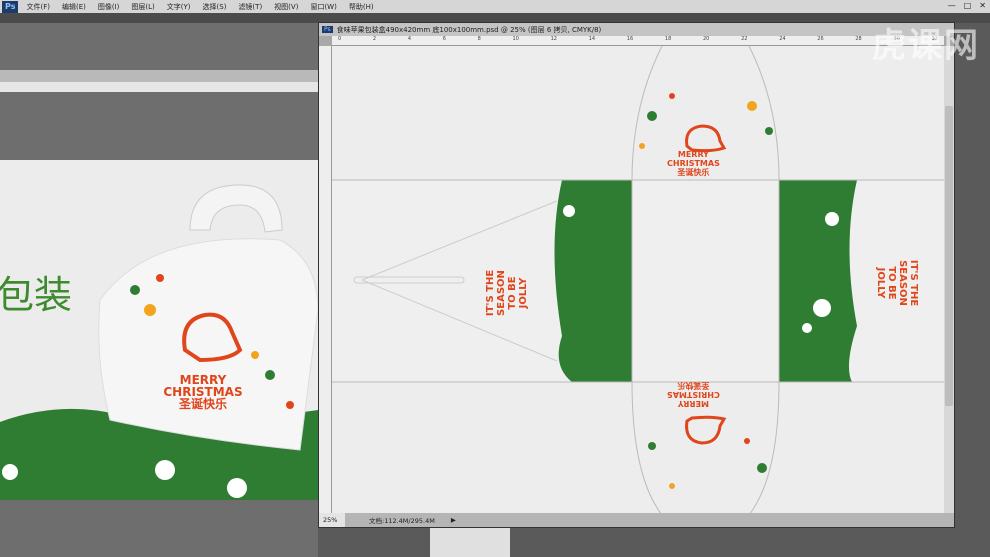  Describe the element at coordinates (636, 520) in the screenshot. I see `status-bar: 25% 文档:112.4M/295.4M ▶` at that location.